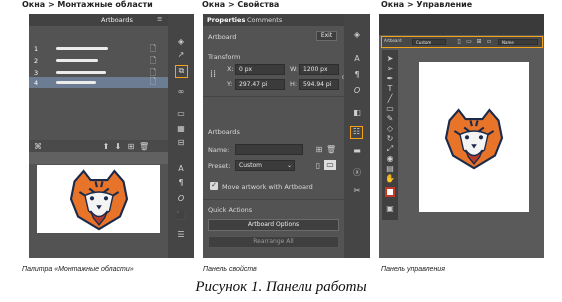 Image resolution: width=562 pixels, height=302 pixels. What do you see at coordinates (390, 149) in the screenshot?
I see `scale-tool-icon: ⤢` at bounding box center [390, 149].